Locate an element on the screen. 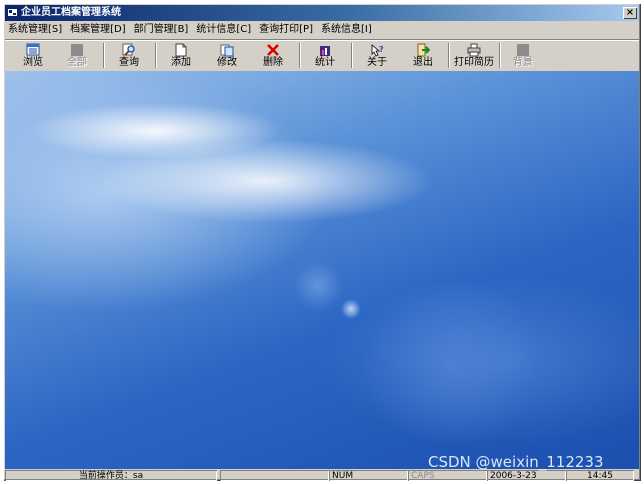 This screenshot has width=644, height=484. stats-button: 统计 is located at coordinates (325, 55).